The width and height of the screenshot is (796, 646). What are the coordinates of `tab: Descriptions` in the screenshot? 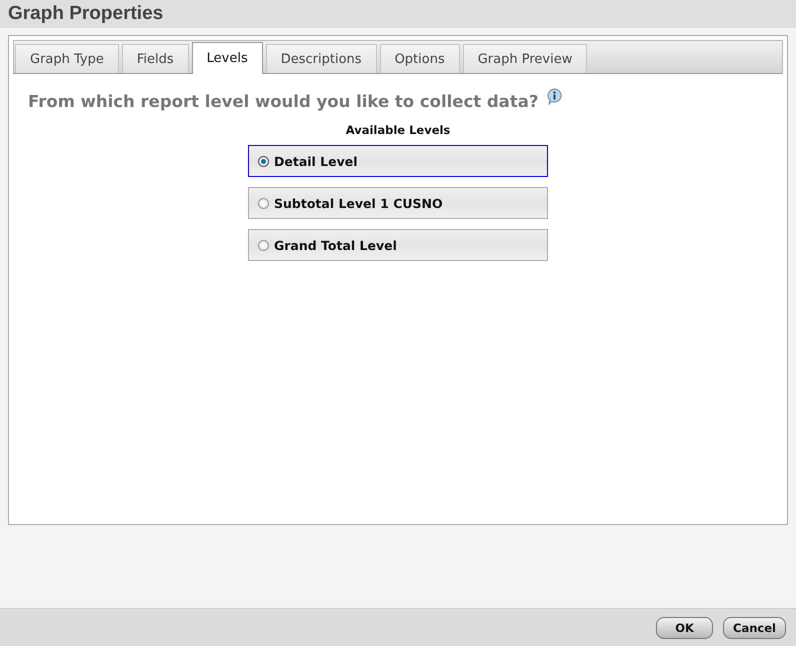 It's located at (321, 58).